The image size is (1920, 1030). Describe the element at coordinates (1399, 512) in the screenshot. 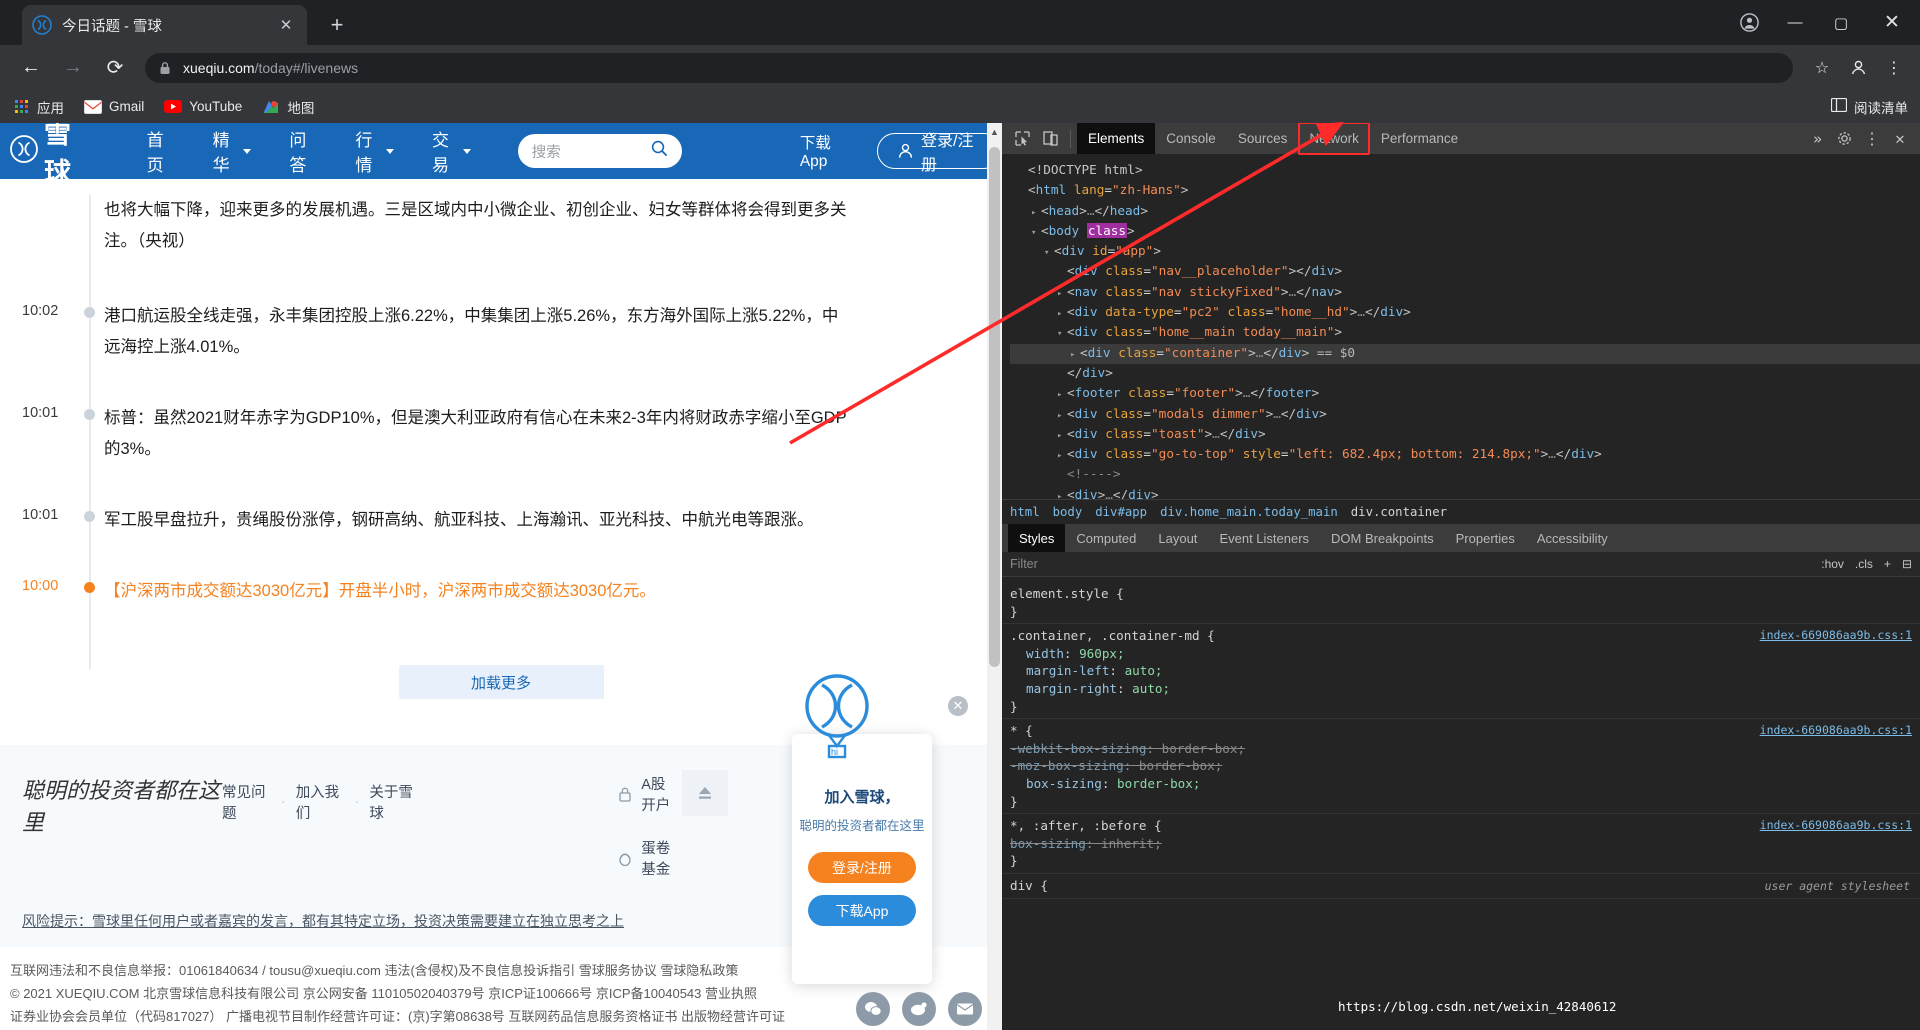

I see `breadcrumb-item: div.container` at that location.